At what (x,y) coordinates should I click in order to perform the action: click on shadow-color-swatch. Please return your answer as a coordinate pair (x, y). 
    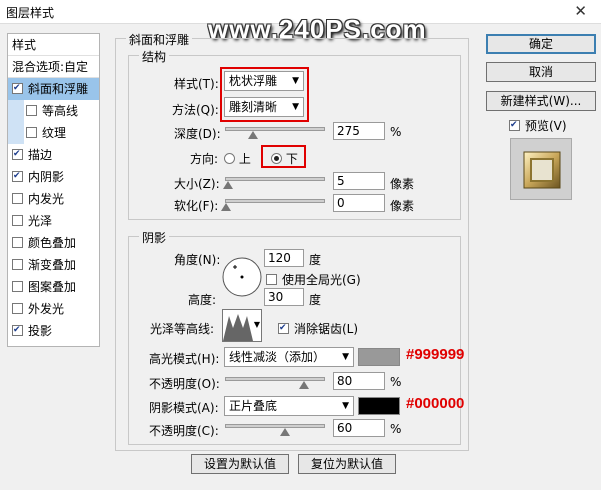
    Looking at the image, I should click on (379, 406).